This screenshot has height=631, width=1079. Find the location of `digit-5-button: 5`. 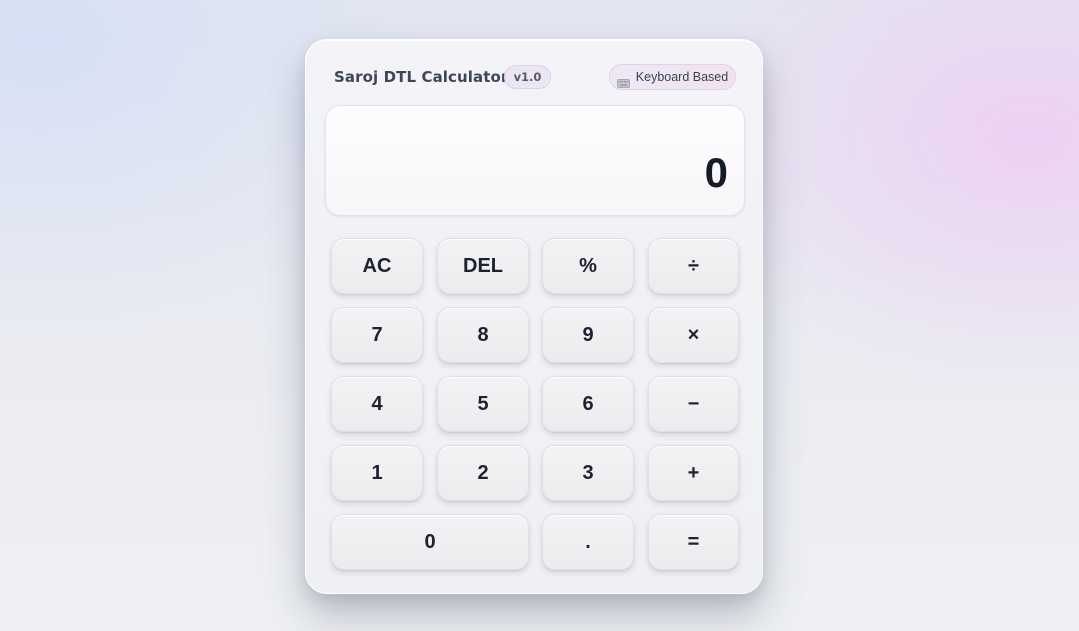

digit-5-button: 5 is located at coordinates (483, 404).